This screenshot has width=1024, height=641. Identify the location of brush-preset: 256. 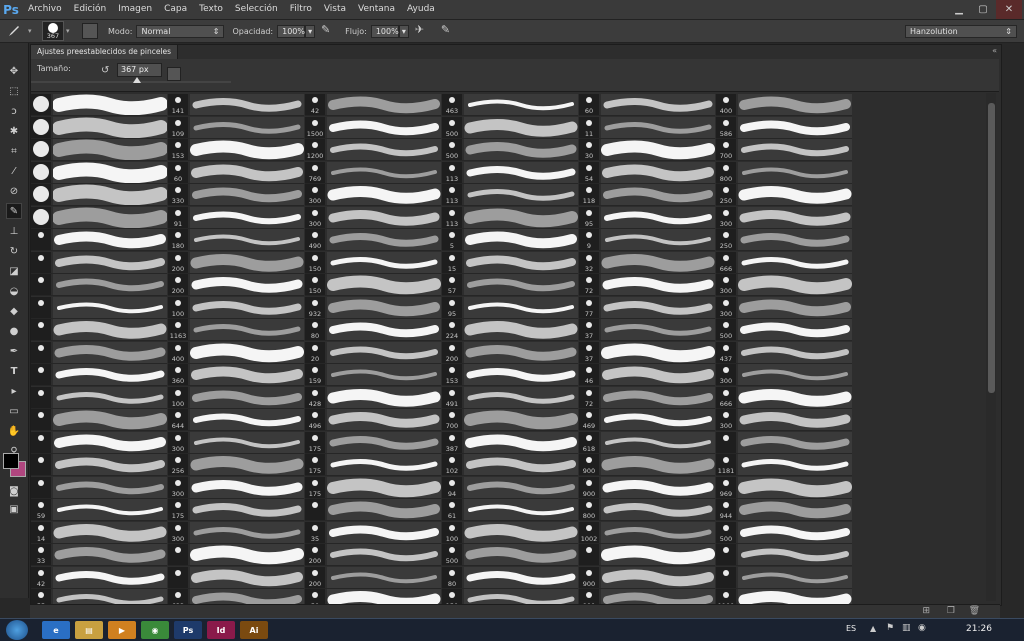
(236, 464).